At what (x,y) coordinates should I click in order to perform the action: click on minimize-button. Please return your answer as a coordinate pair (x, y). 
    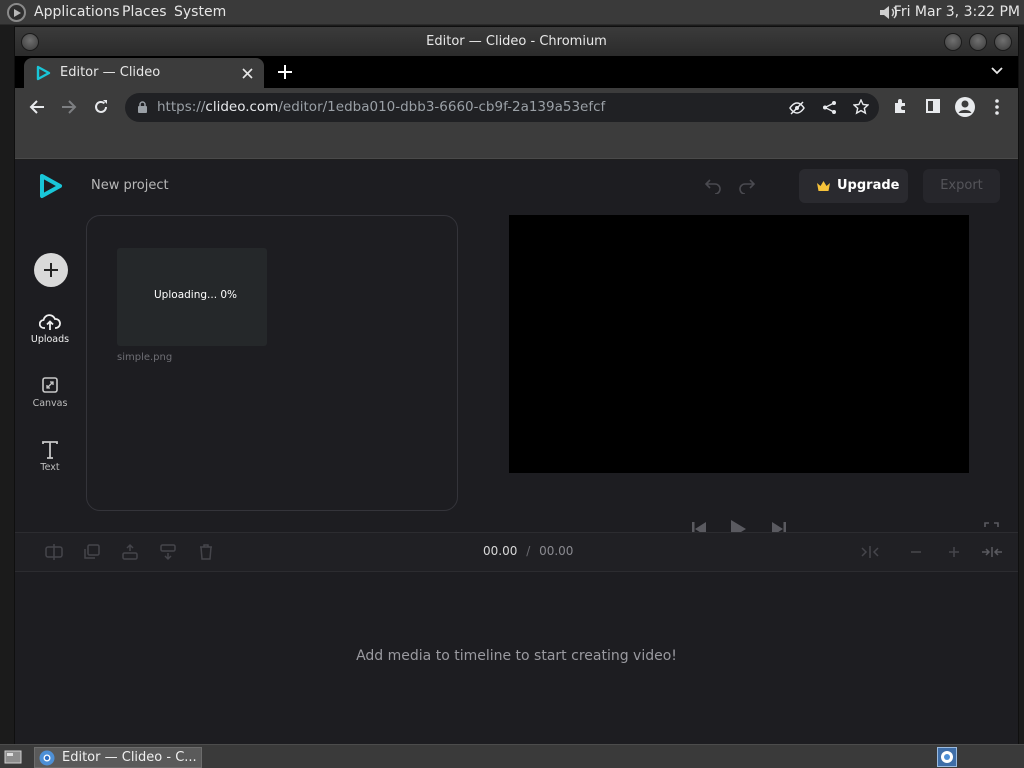
    Looking at the image, I should click on (953, 42).